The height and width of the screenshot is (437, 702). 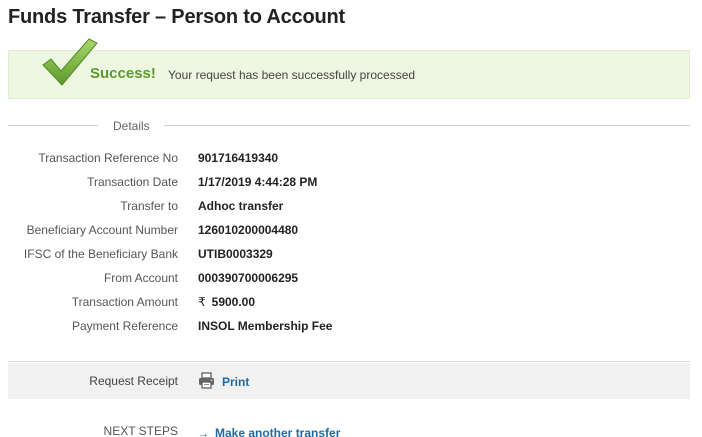 What do you see at coordinates (258, 182) in the screenshot?
I see `detail-value: 1/17/2019 4:44:28 PM` at bounding box center [258, 182].